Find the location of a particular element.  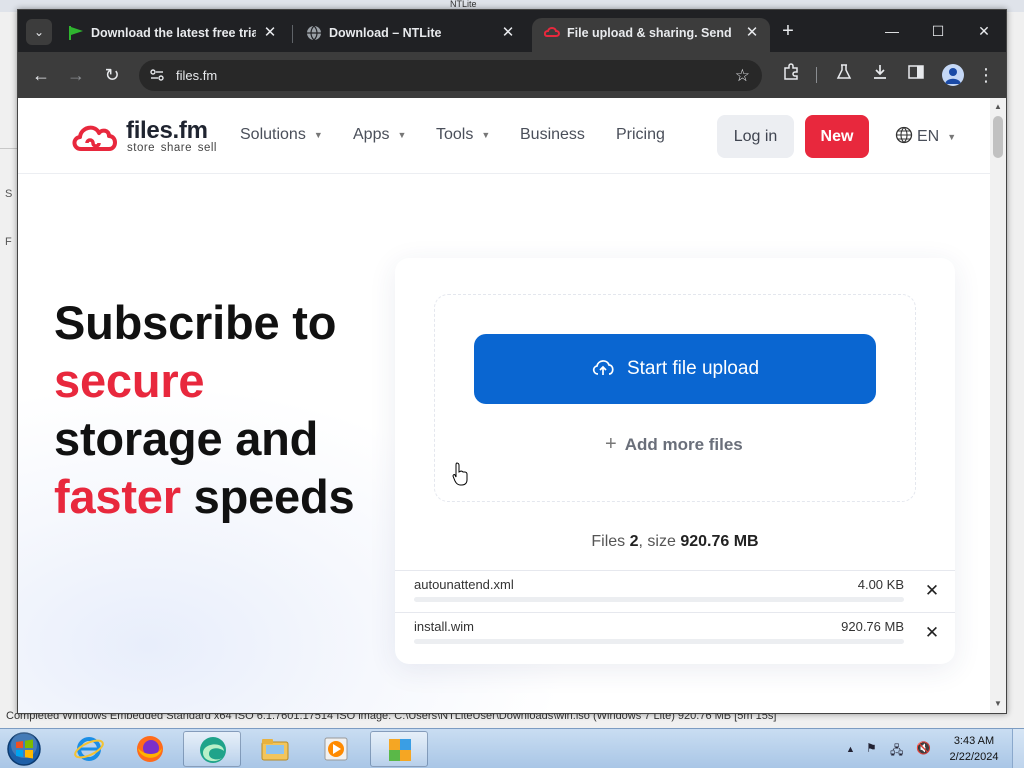

nav-label: Pricing is located at coordinates (640, 134).